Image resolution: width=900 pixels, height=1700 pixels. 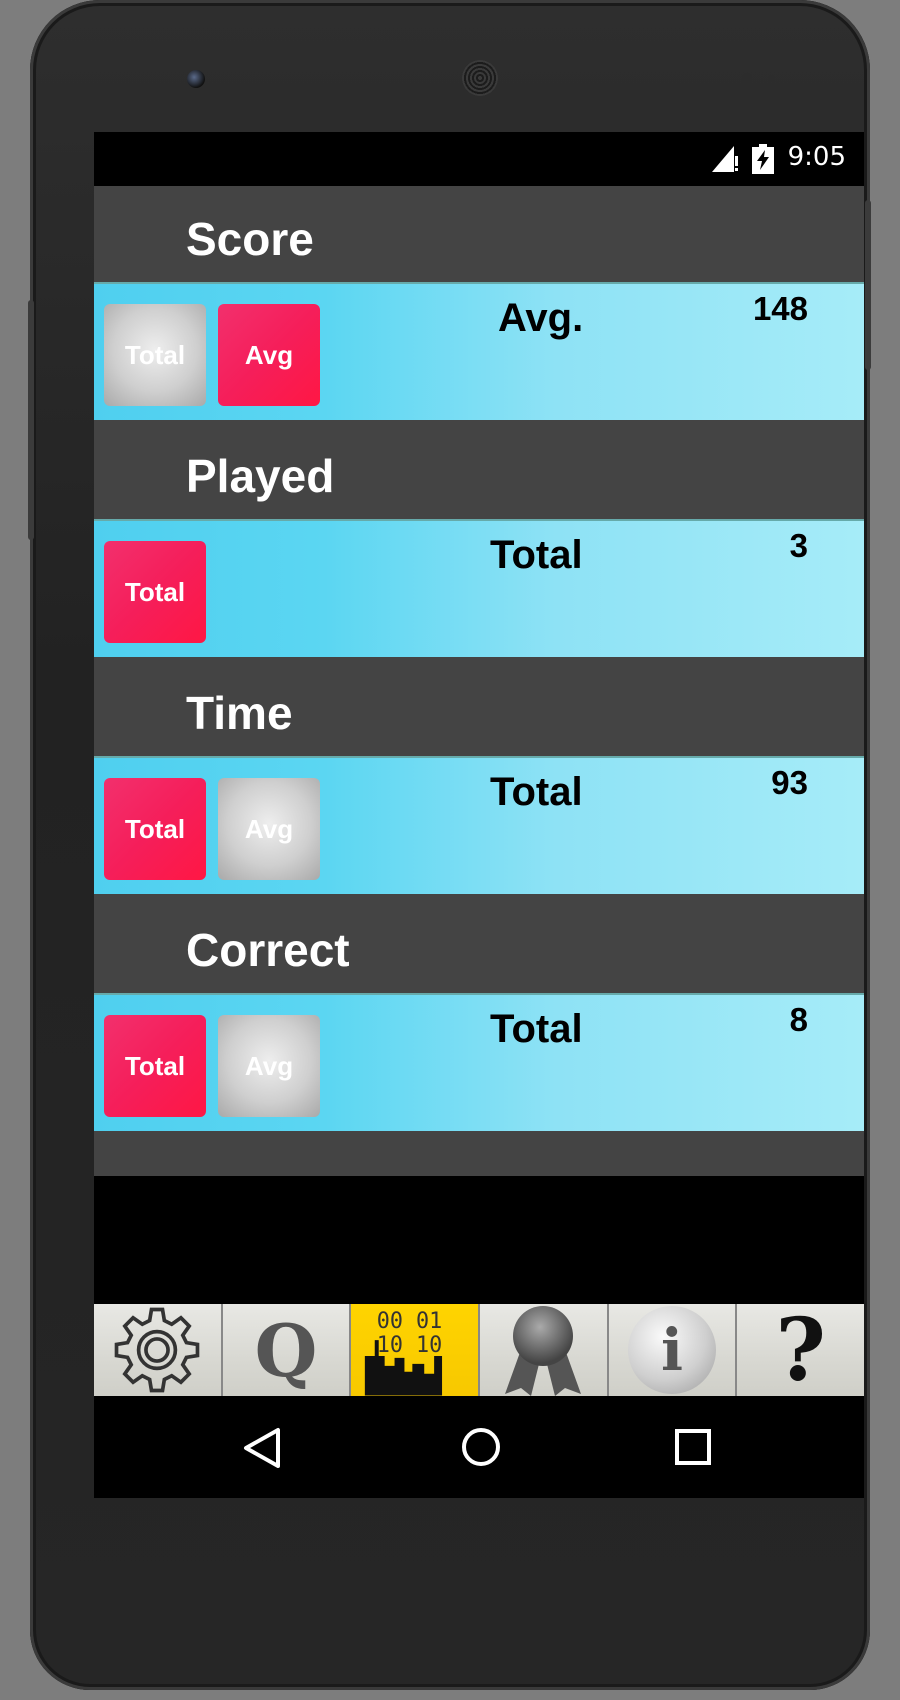 I want to click on home-icon, so click(x=481, y=1447).